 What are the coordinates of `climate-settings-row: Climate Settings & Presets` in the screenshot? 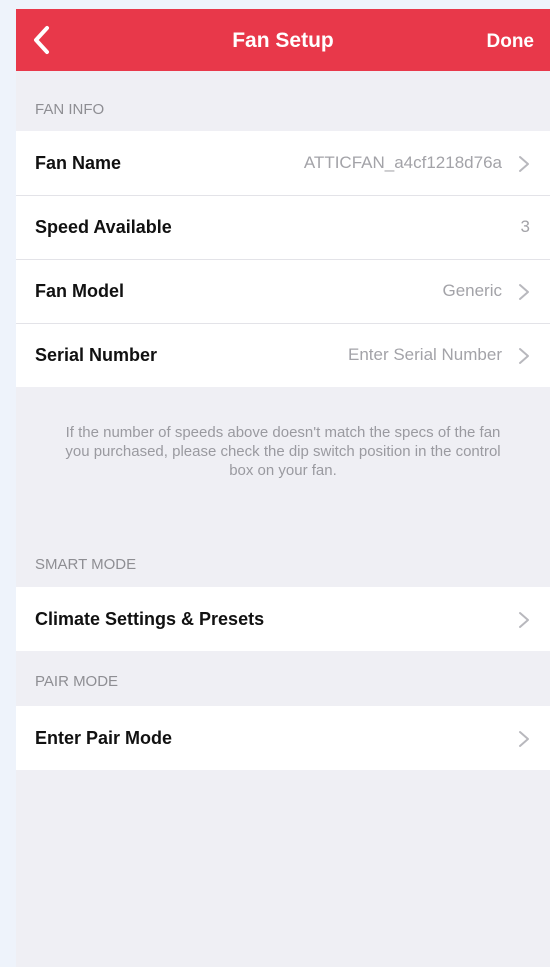 It's located at (283, 619).